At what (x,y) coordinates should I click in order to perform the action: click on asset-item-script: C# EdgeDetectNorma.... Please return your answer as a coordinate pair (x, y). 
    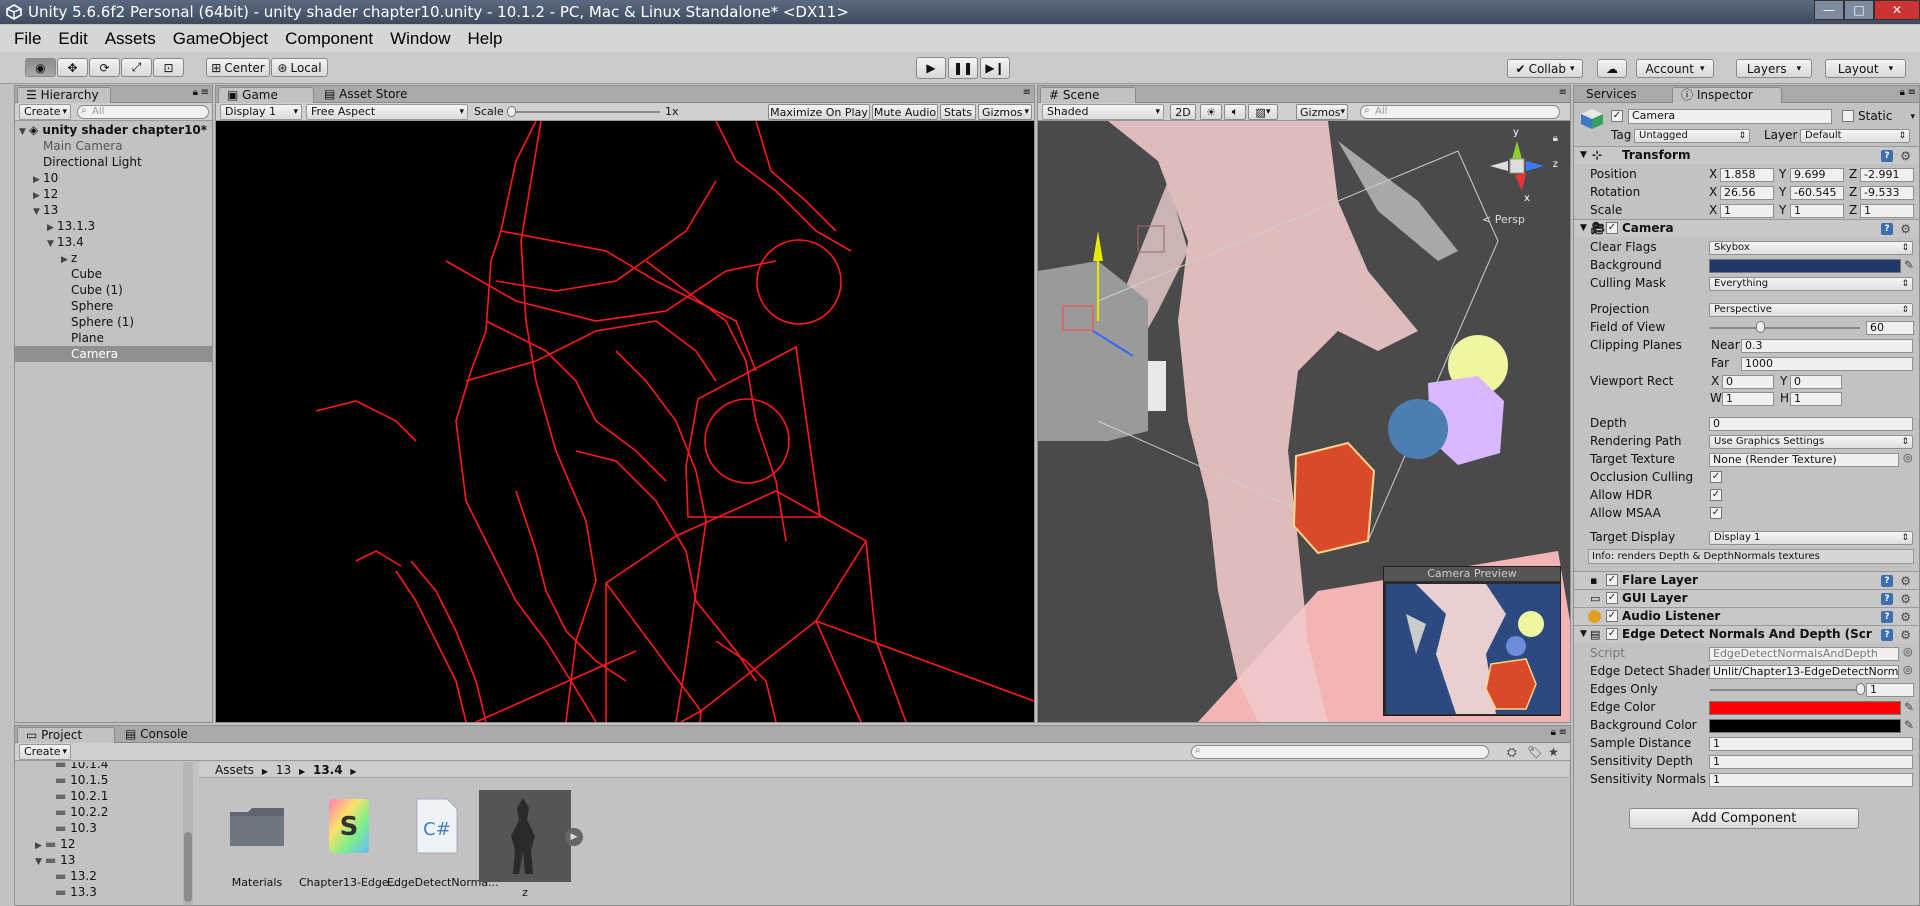
    Looking at the image, I should click on (443, 839).